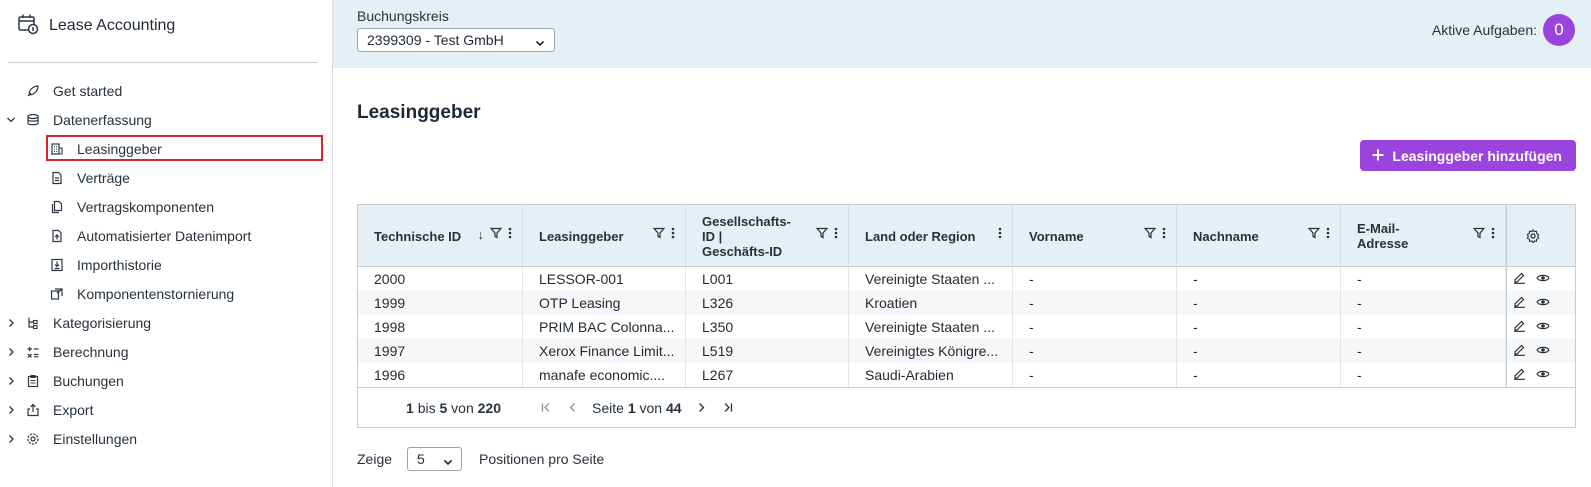 This screenshot has width=1591, height=487. What do you see at coordinates (1503, 30) in the screenshot?
I see `active-tasks: Aktive Aufgaben: 0` at bounding box center [1503, 30].